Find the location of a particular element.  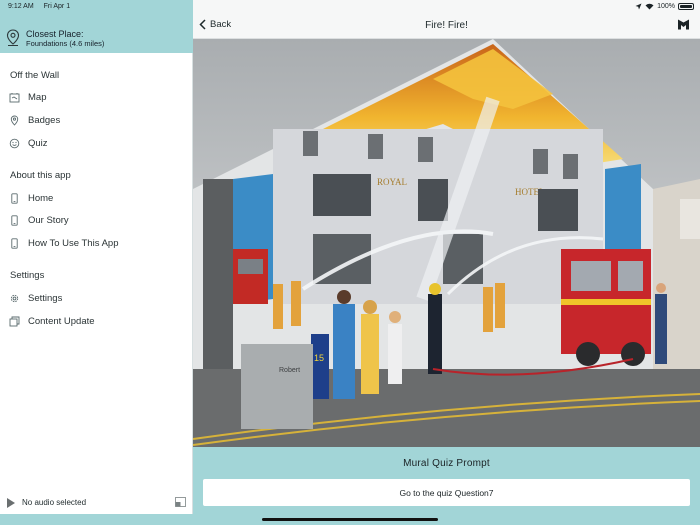

navbar: 100% Back Fire! Fire! is located at coordinates (446, 19).